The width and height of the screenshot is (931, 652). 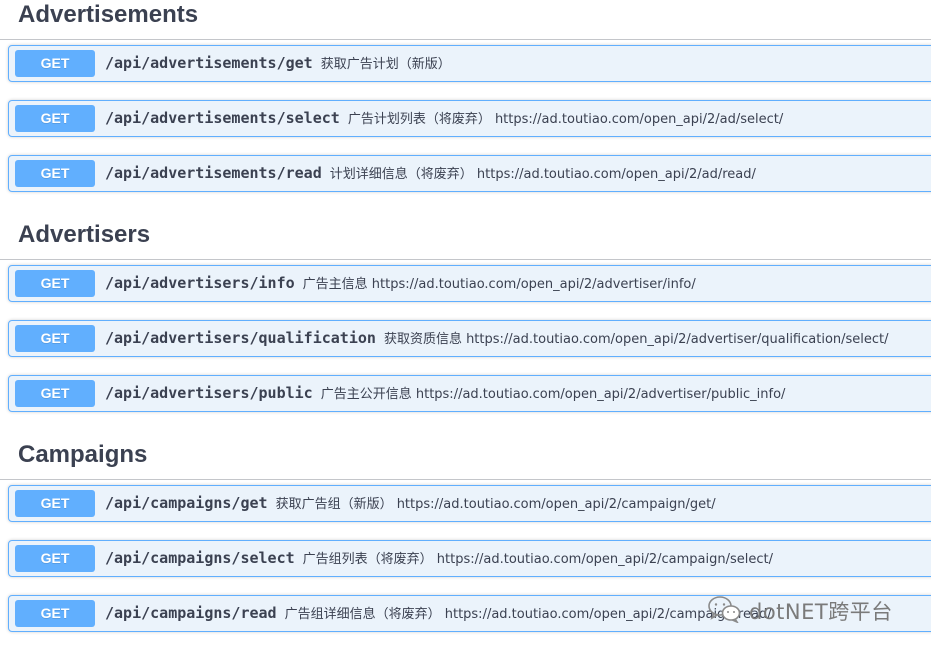 I want to click on watermark: dotNET跨平台, so click(x=800, y=611).